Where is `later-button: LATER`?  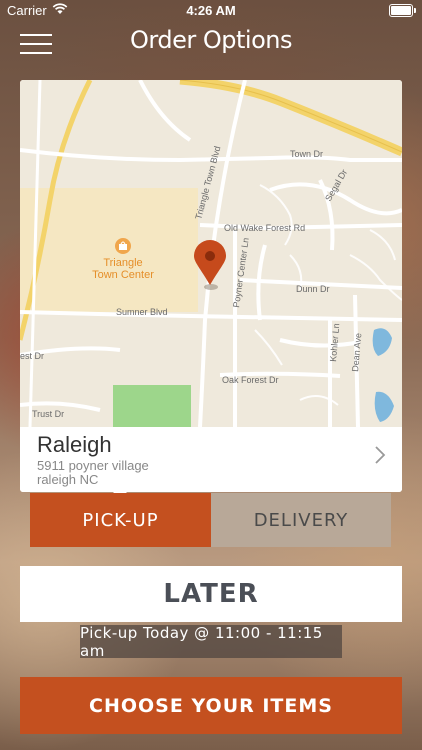 later-button: LATER is located at coordinates (211, 594).